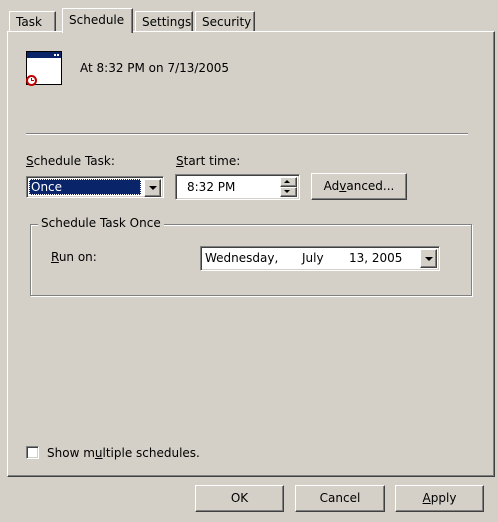 Image resolution: width=498 pixels, height=522 pixels. Describe the element at coordinates (31, 80) in the screenshot. I see `clock-icon` at that location.